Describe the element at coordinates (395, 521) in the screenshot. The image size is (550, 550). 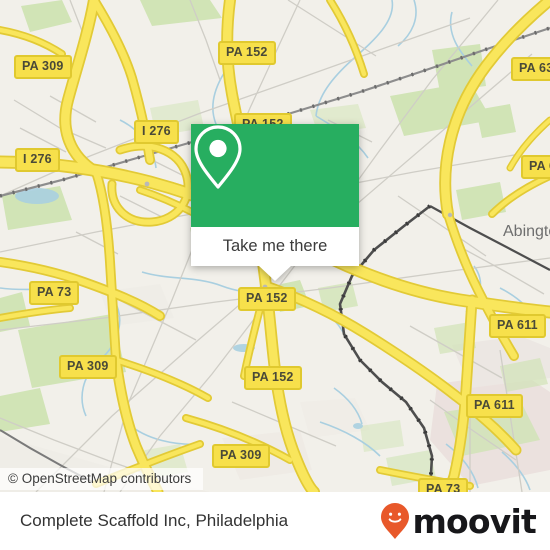
I see `moovit-smiley-pin-icon` at that location.